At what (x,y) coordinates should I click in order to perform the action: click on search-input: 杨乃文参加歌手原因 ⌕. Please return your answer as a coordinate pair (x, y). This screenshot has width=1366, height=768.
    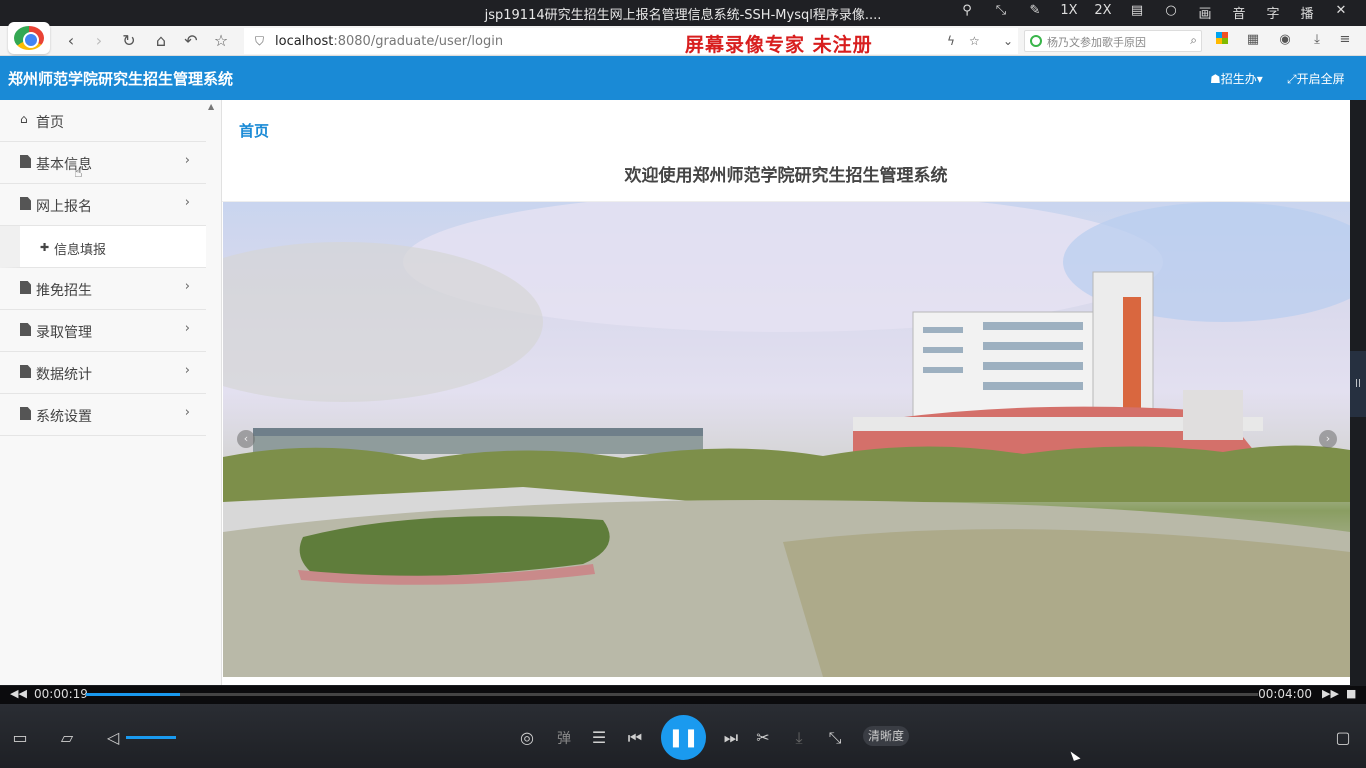
    Looking at the image, I should click on (1113, 41).